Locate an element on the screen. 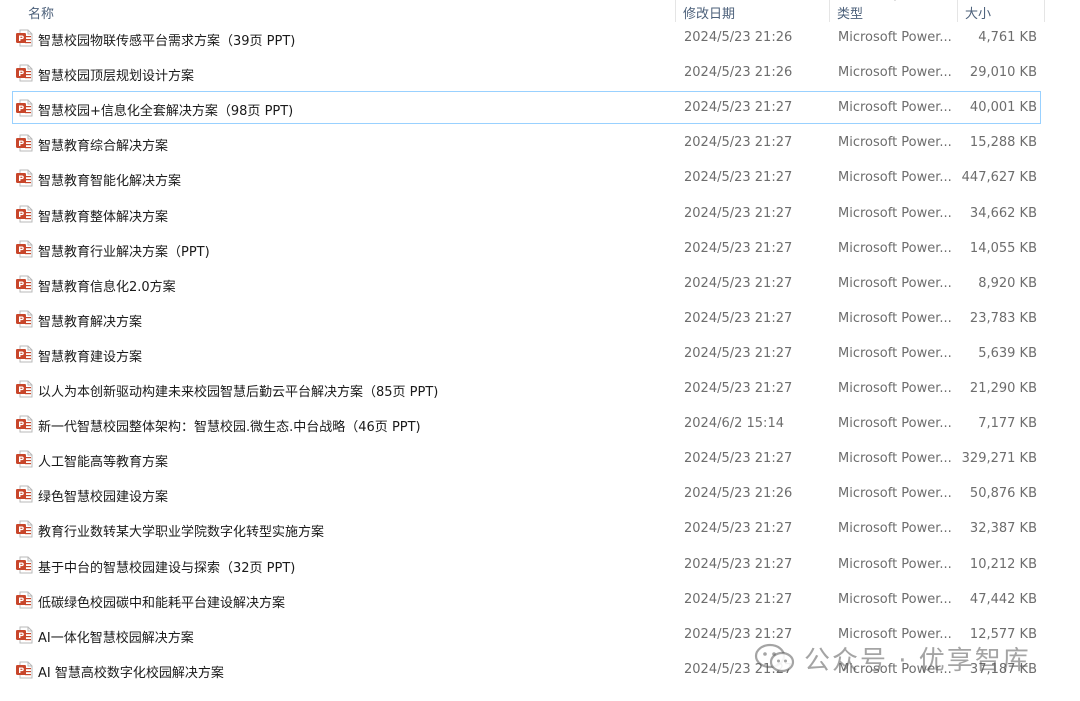 The width and height of the screenshot is (1080, 701). file-name: 智慧教育综合解决方案 is located at coordinates (103, 147).